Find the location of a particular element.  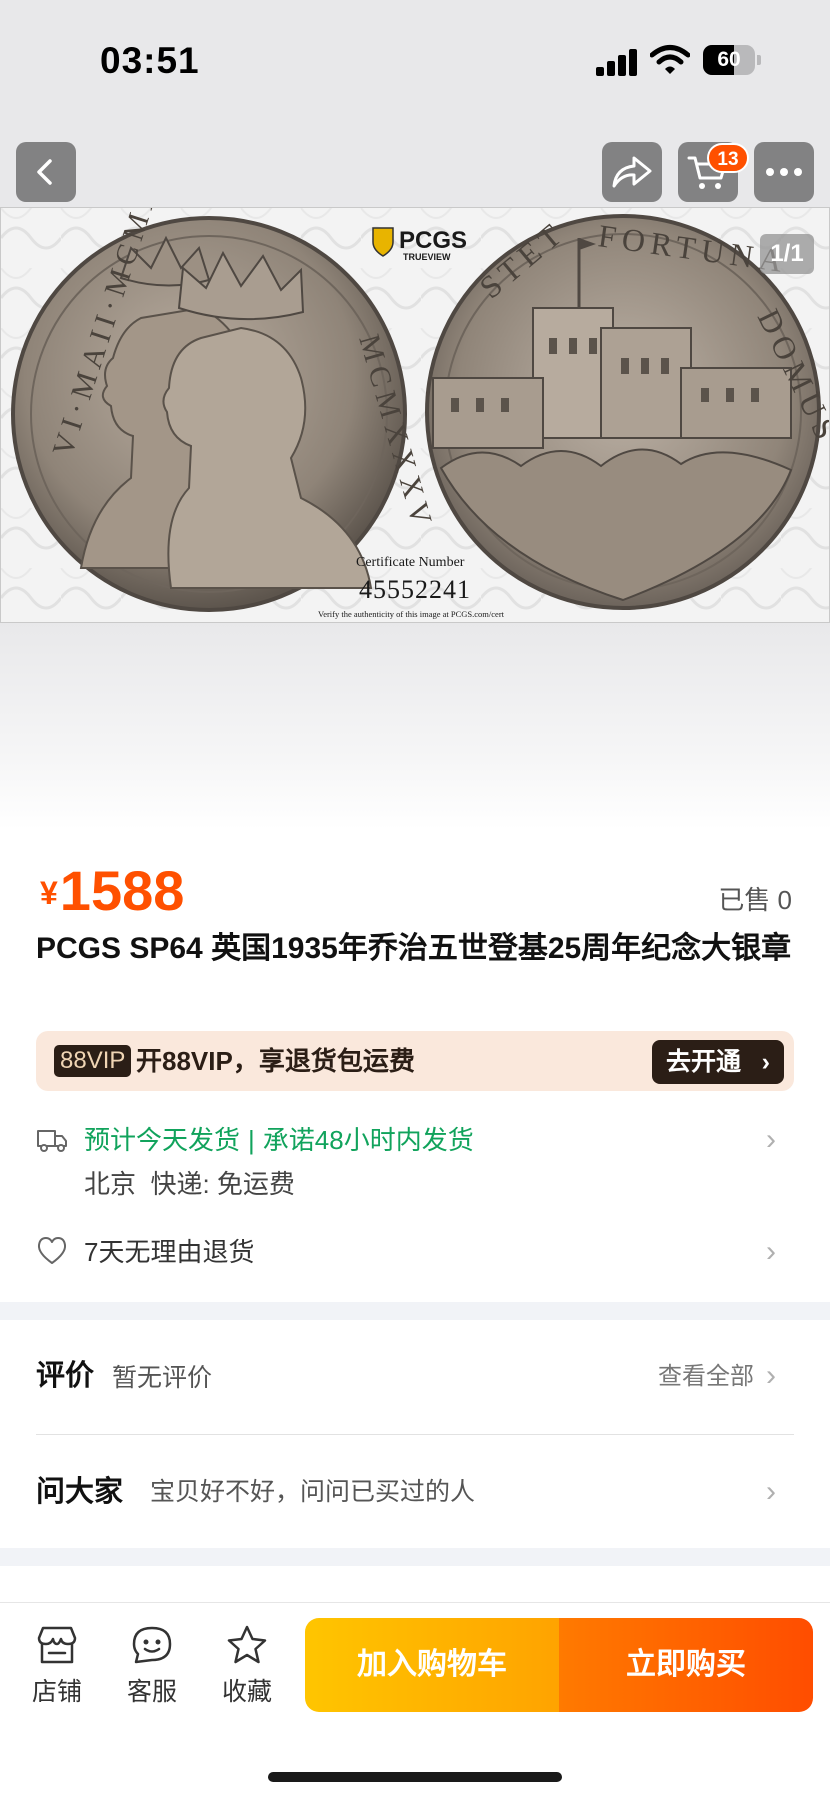

price-amount: 1588 is located at coordinates (122, 890).